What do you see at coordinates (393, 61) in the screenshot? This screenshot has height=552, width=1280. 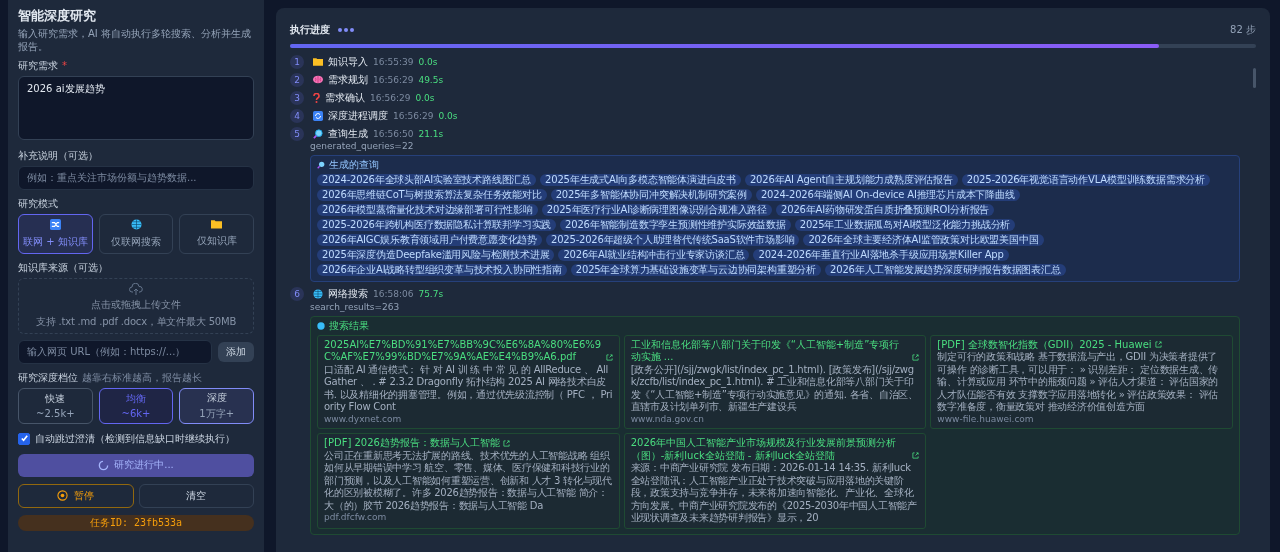 I see `step-time: 16:55:39` at bounding box center [393, 61].